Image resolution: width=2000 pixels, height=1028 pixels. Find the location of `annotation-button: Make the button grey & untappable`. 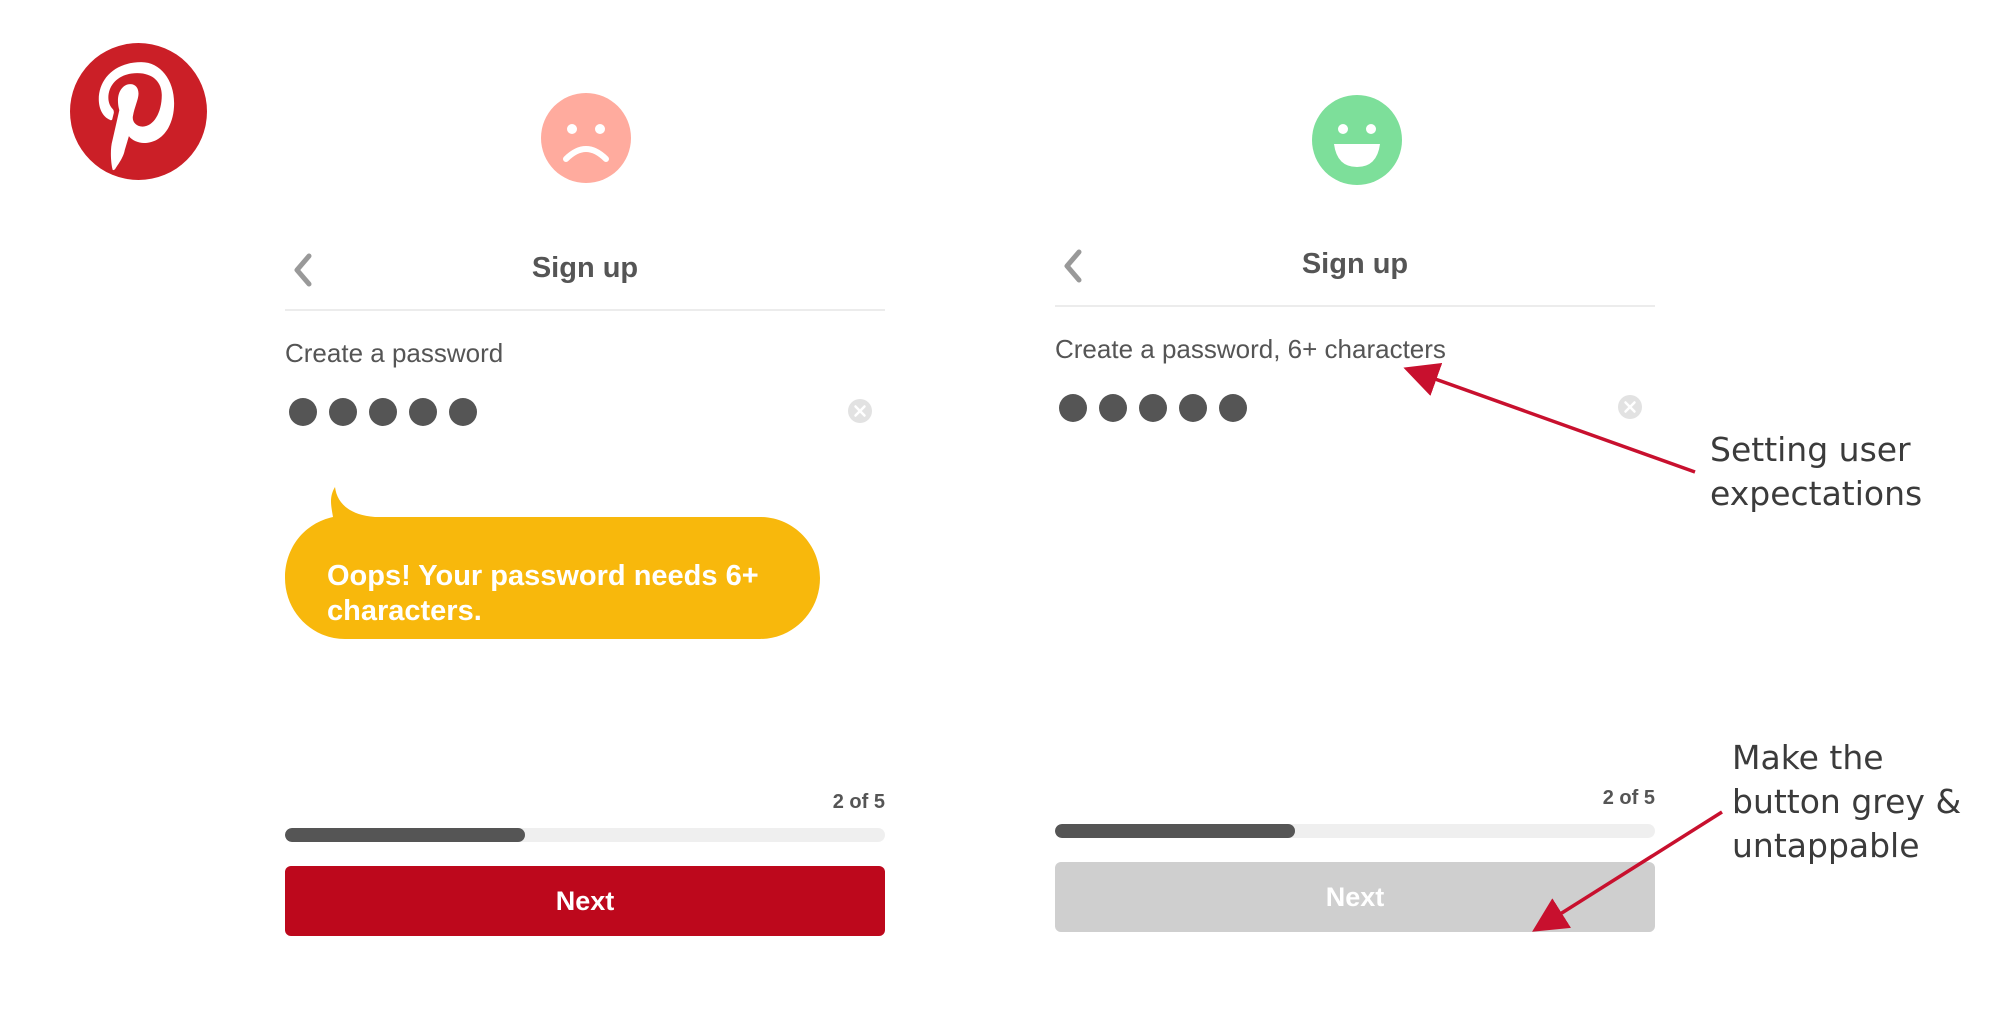

annotation-button: Make the button grey & untappable is located at coordinates (1846, 802).